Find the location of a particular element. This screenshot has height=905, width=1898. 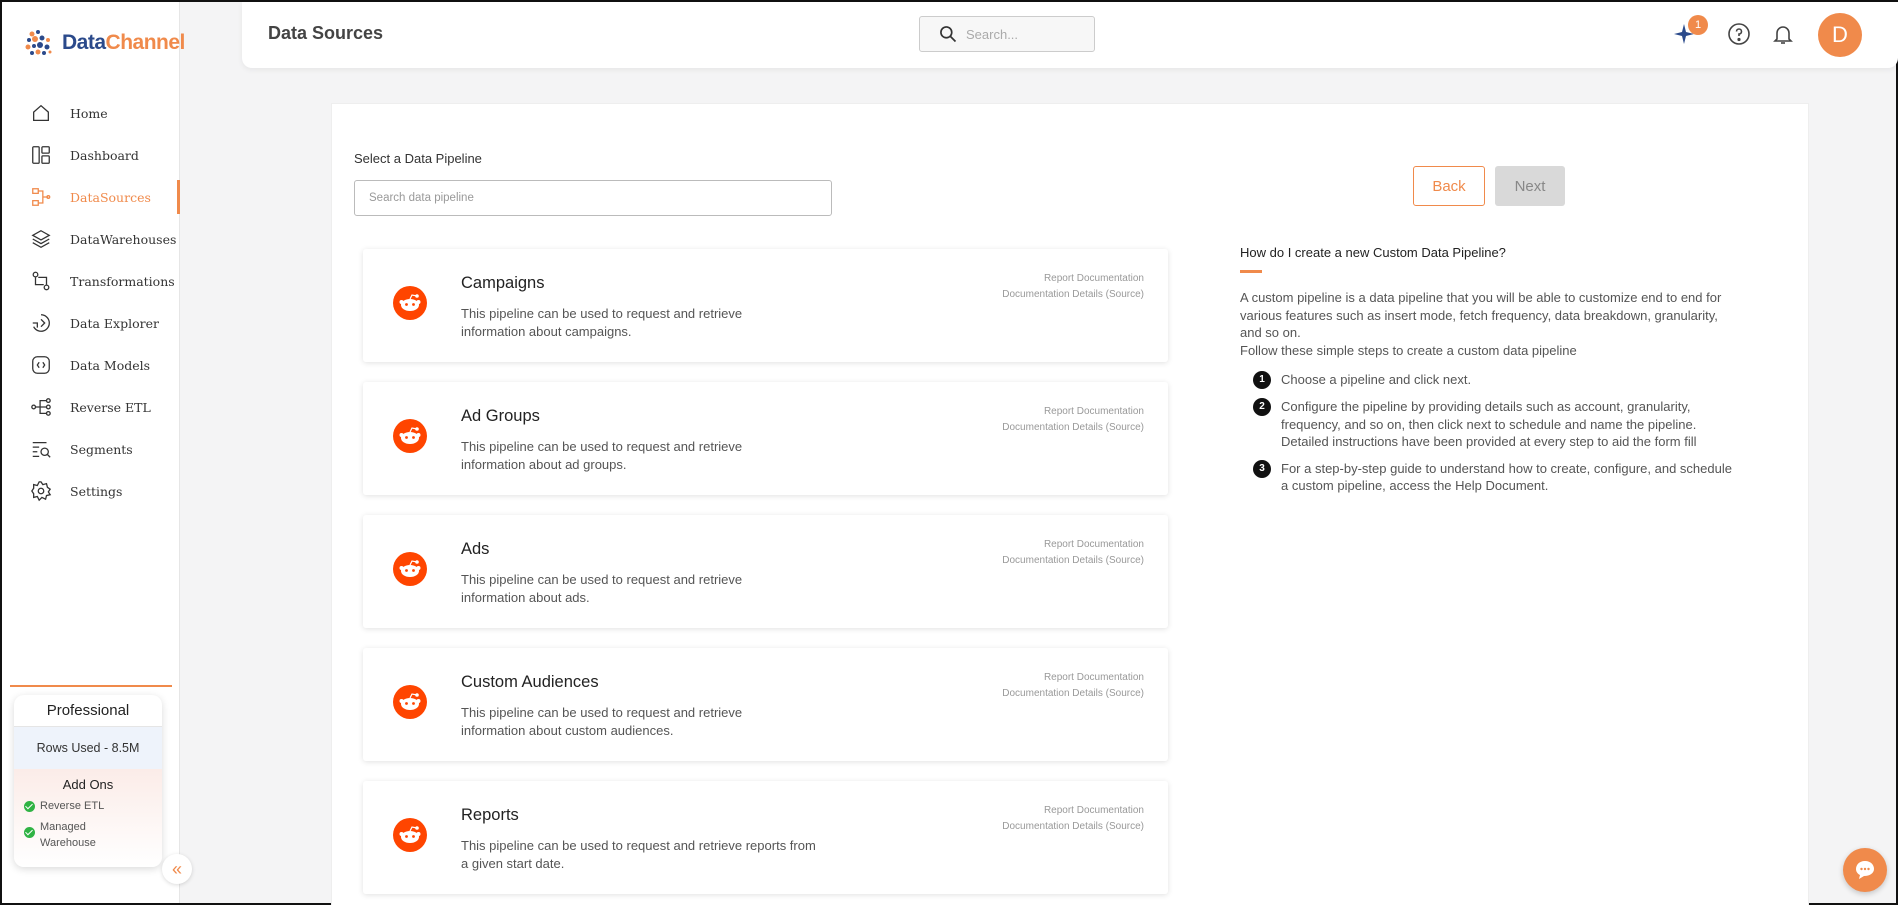

logo-text-part2: Channel is located at coordinates (145, 42).